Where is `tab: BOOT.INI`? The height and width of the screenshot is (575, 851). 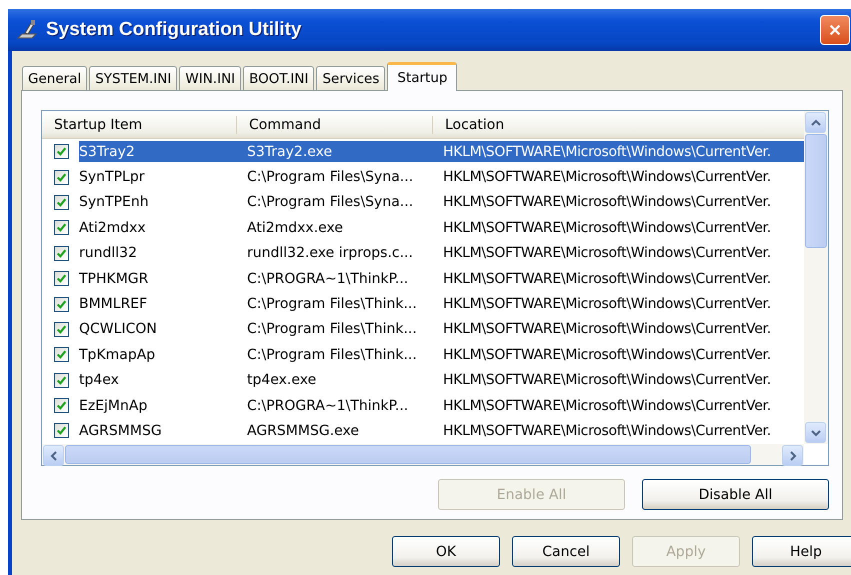
tab: BOOT.INI is located at coordinates (278, 78).